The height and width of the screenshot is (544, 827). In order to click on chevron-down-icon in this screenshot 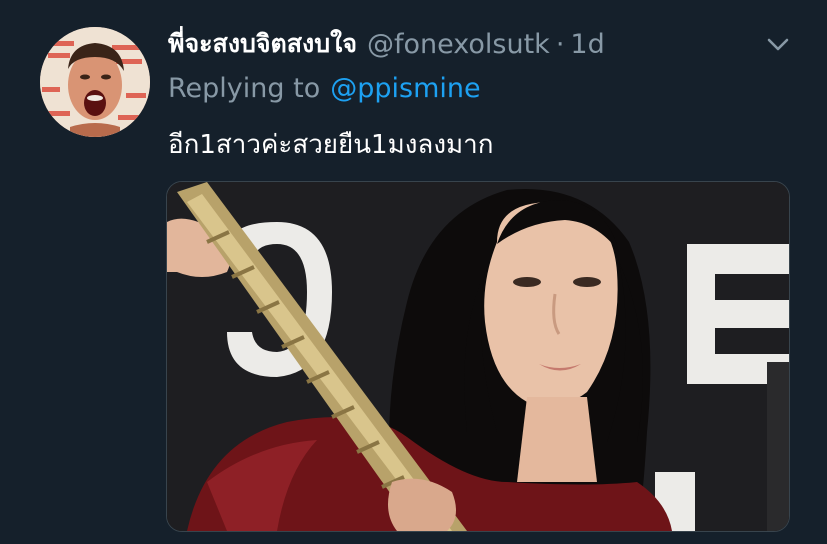, I will do `click(778, 44)`.